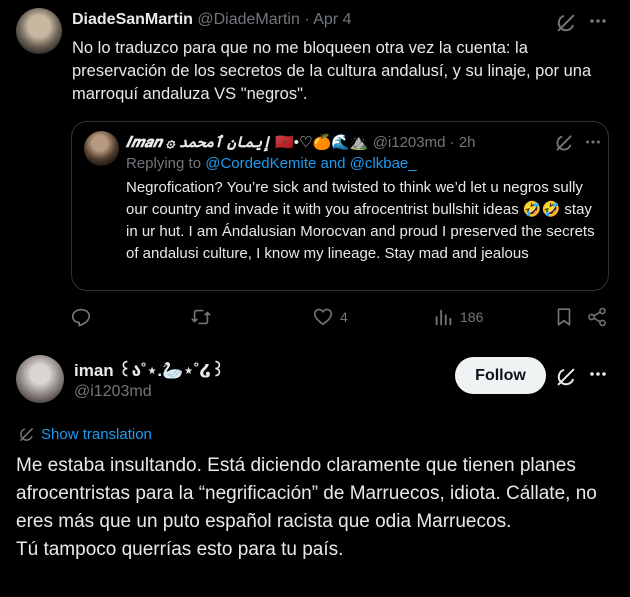 The height and width of the screenshot is (597, 630). What do you see at coordinates (443, 317) in the screenshot?
I see `views-icon` at bounding box center [443, 317].